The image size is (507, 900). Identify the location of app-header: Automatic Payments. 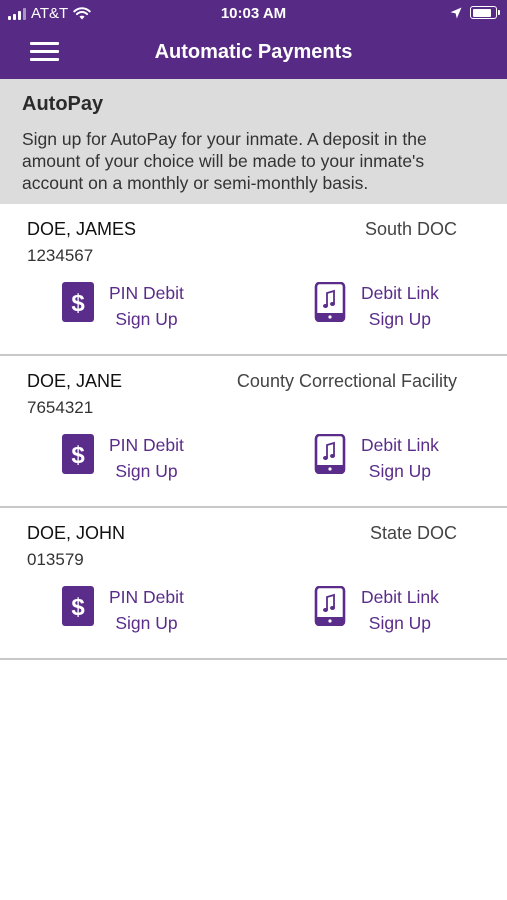
(253, 53).